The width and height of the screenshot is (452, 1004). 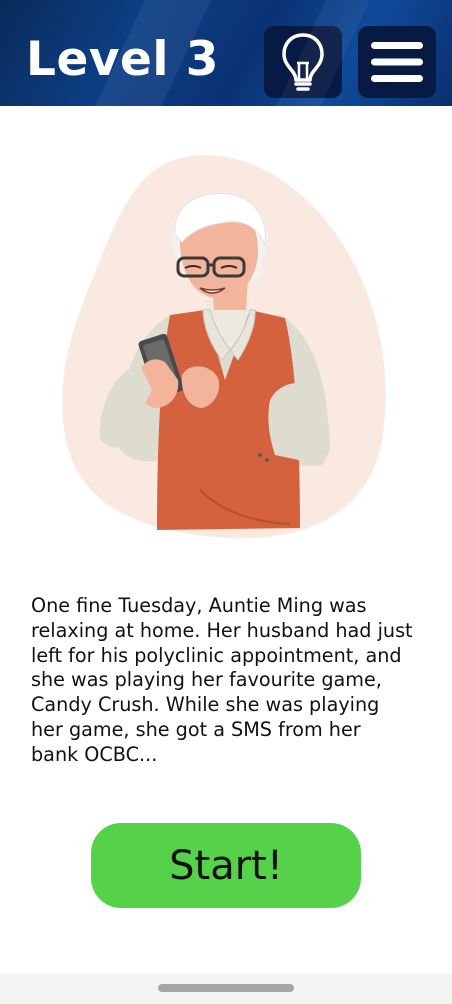 I want to click on hamburger-menu-icon, so click(x=397, y=62).